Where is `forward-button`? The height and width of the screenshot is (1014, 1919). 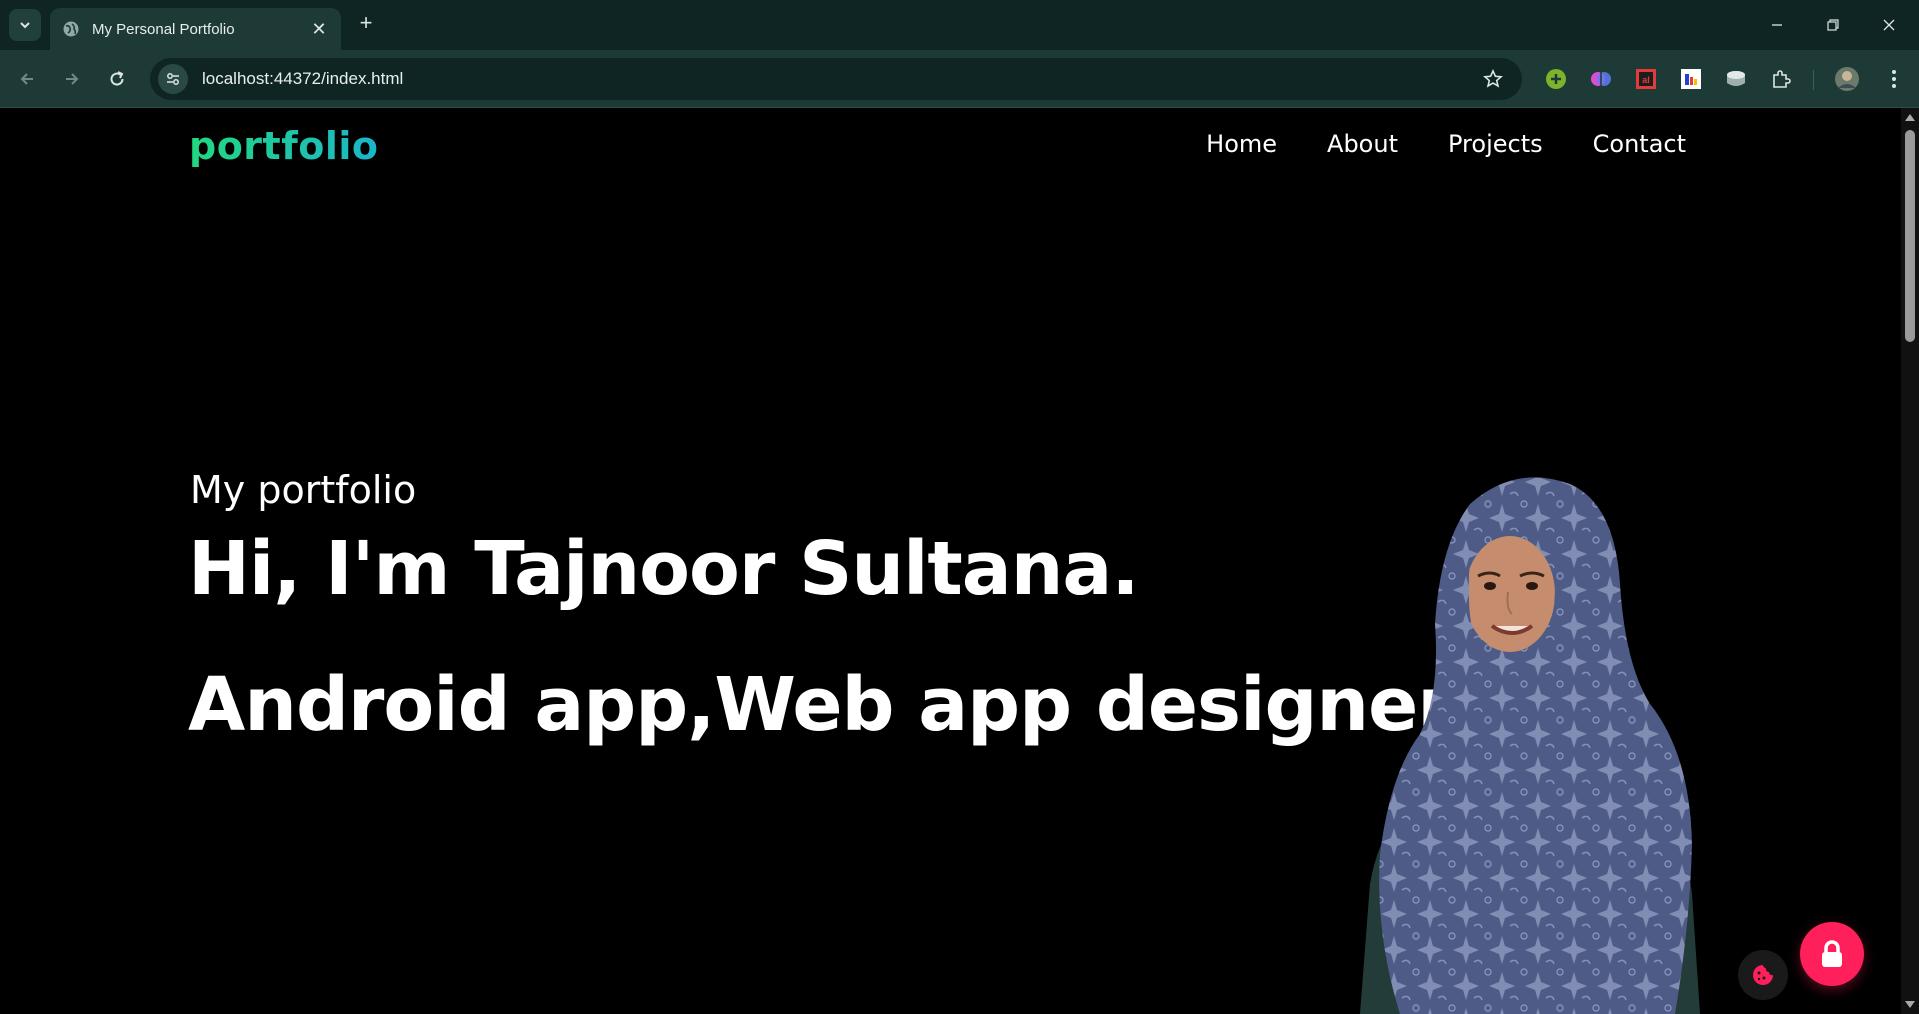 forward-button is located at coordinates (72, 79).